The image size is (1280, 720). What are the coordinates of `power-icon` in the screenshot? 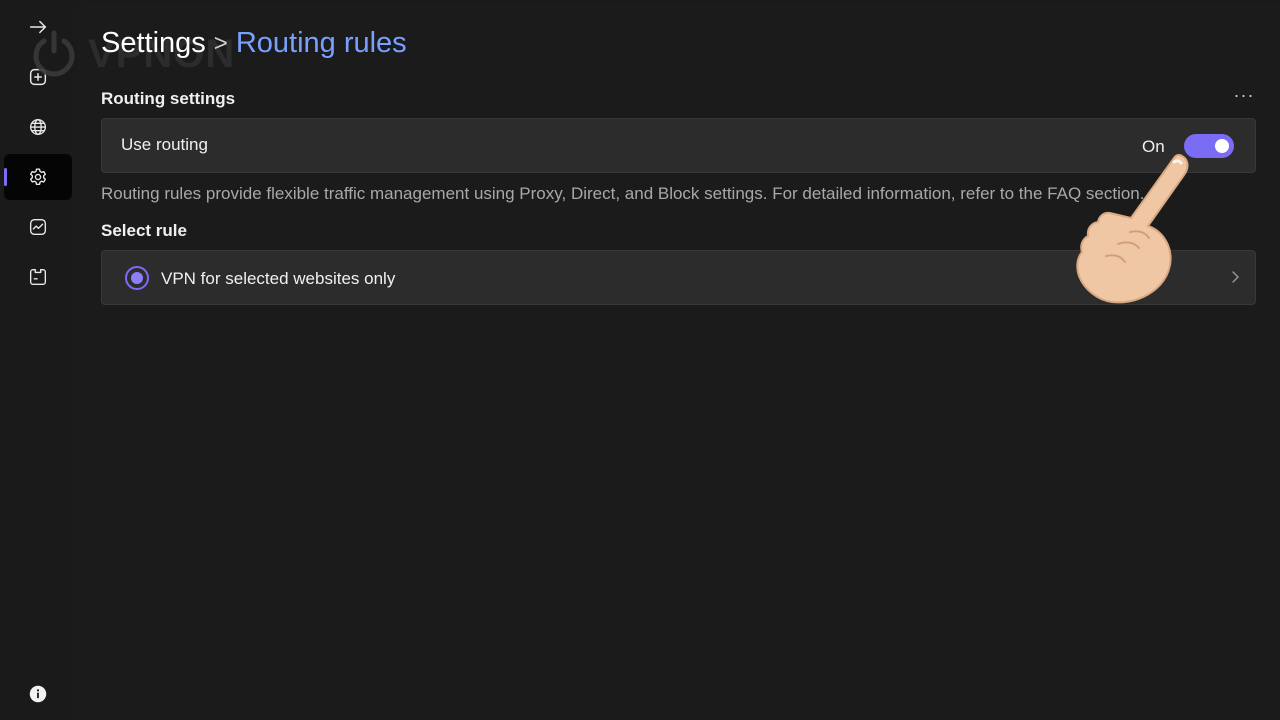 It's located at (54, 53).